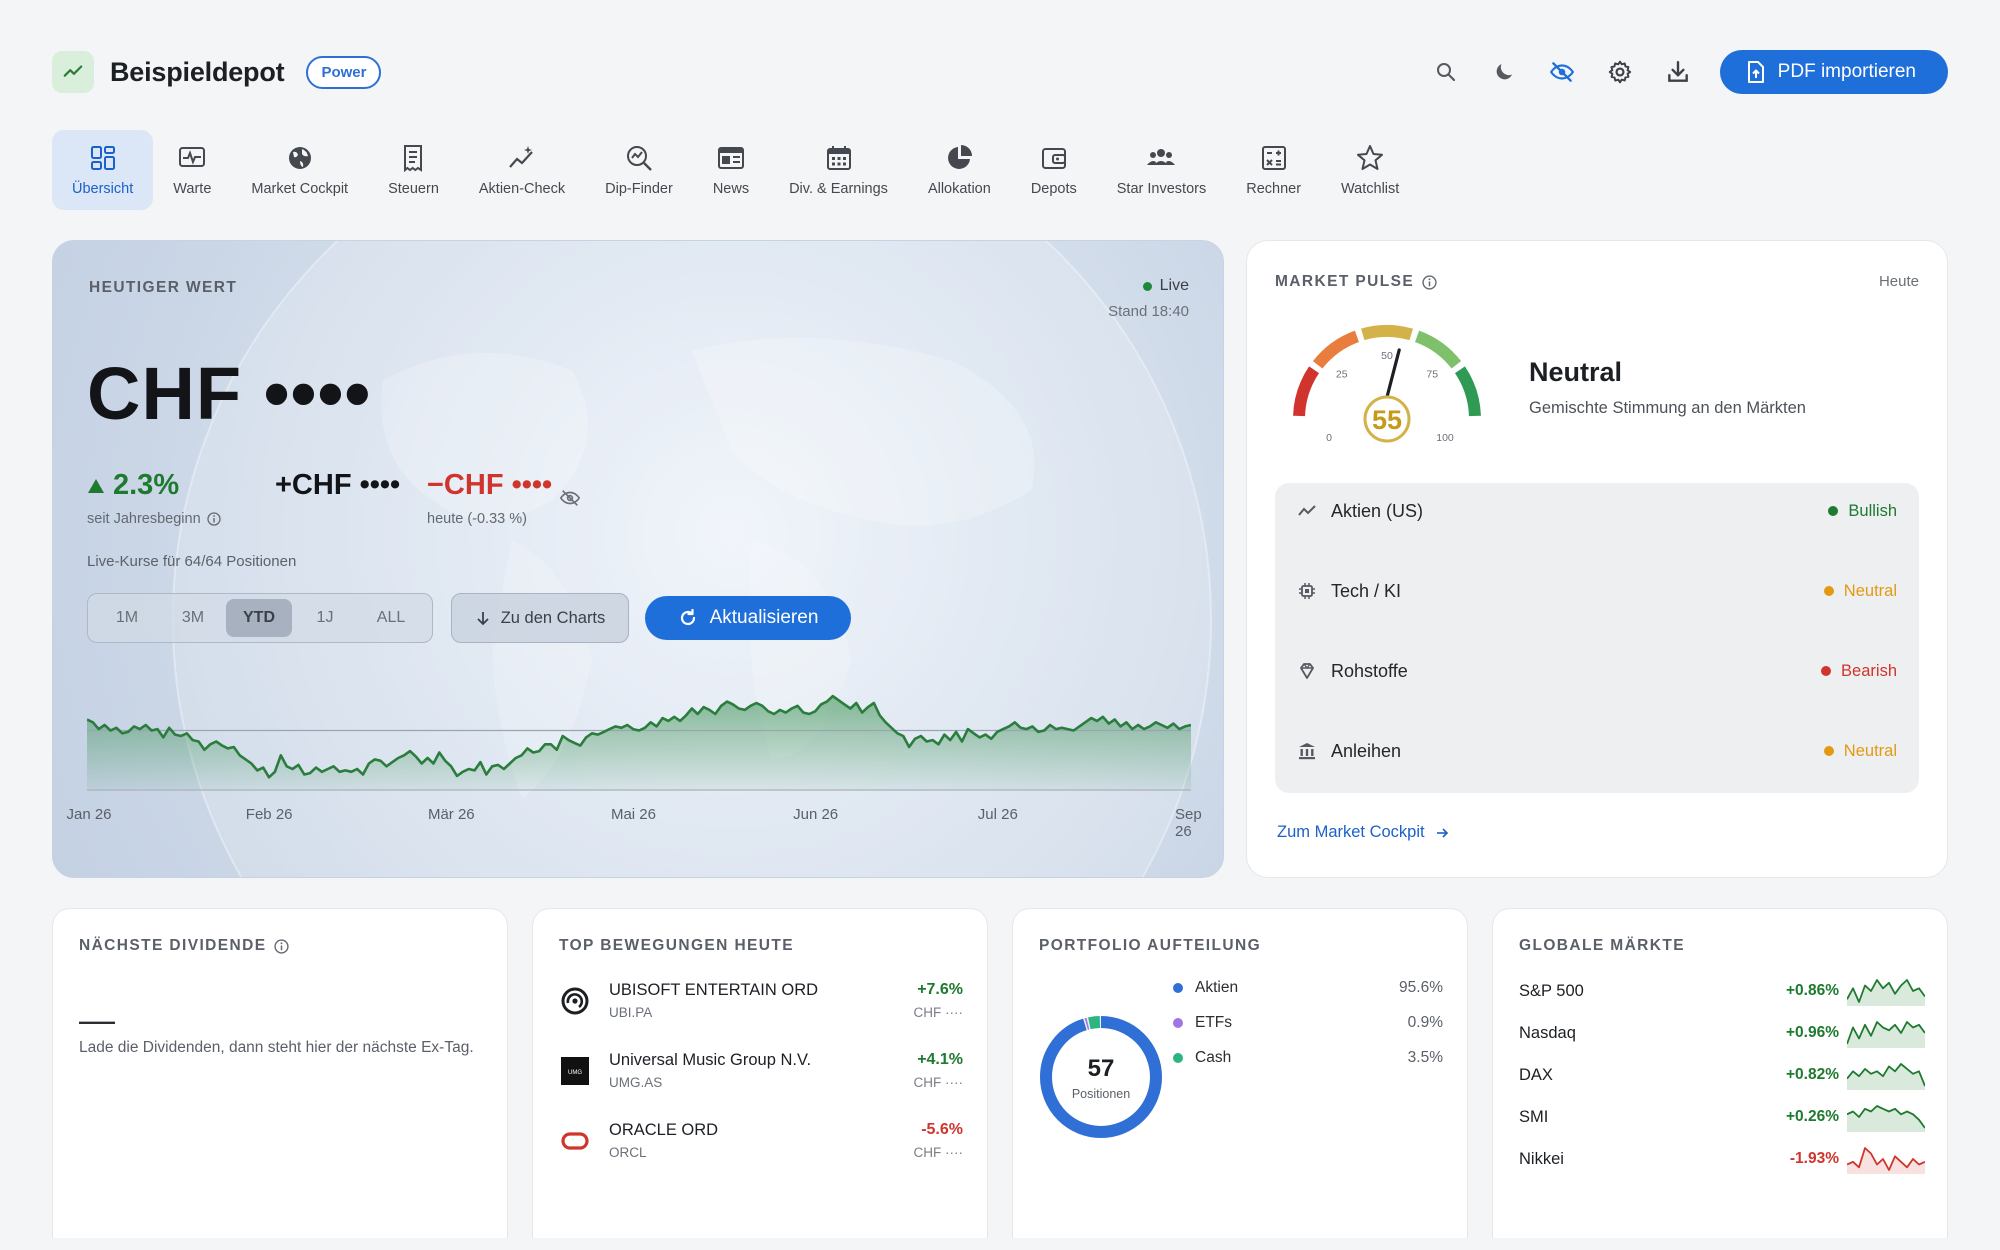  Describe the element at coordinates (344, 72) in the screenshot. I see `plan-badge: Power` at that location.